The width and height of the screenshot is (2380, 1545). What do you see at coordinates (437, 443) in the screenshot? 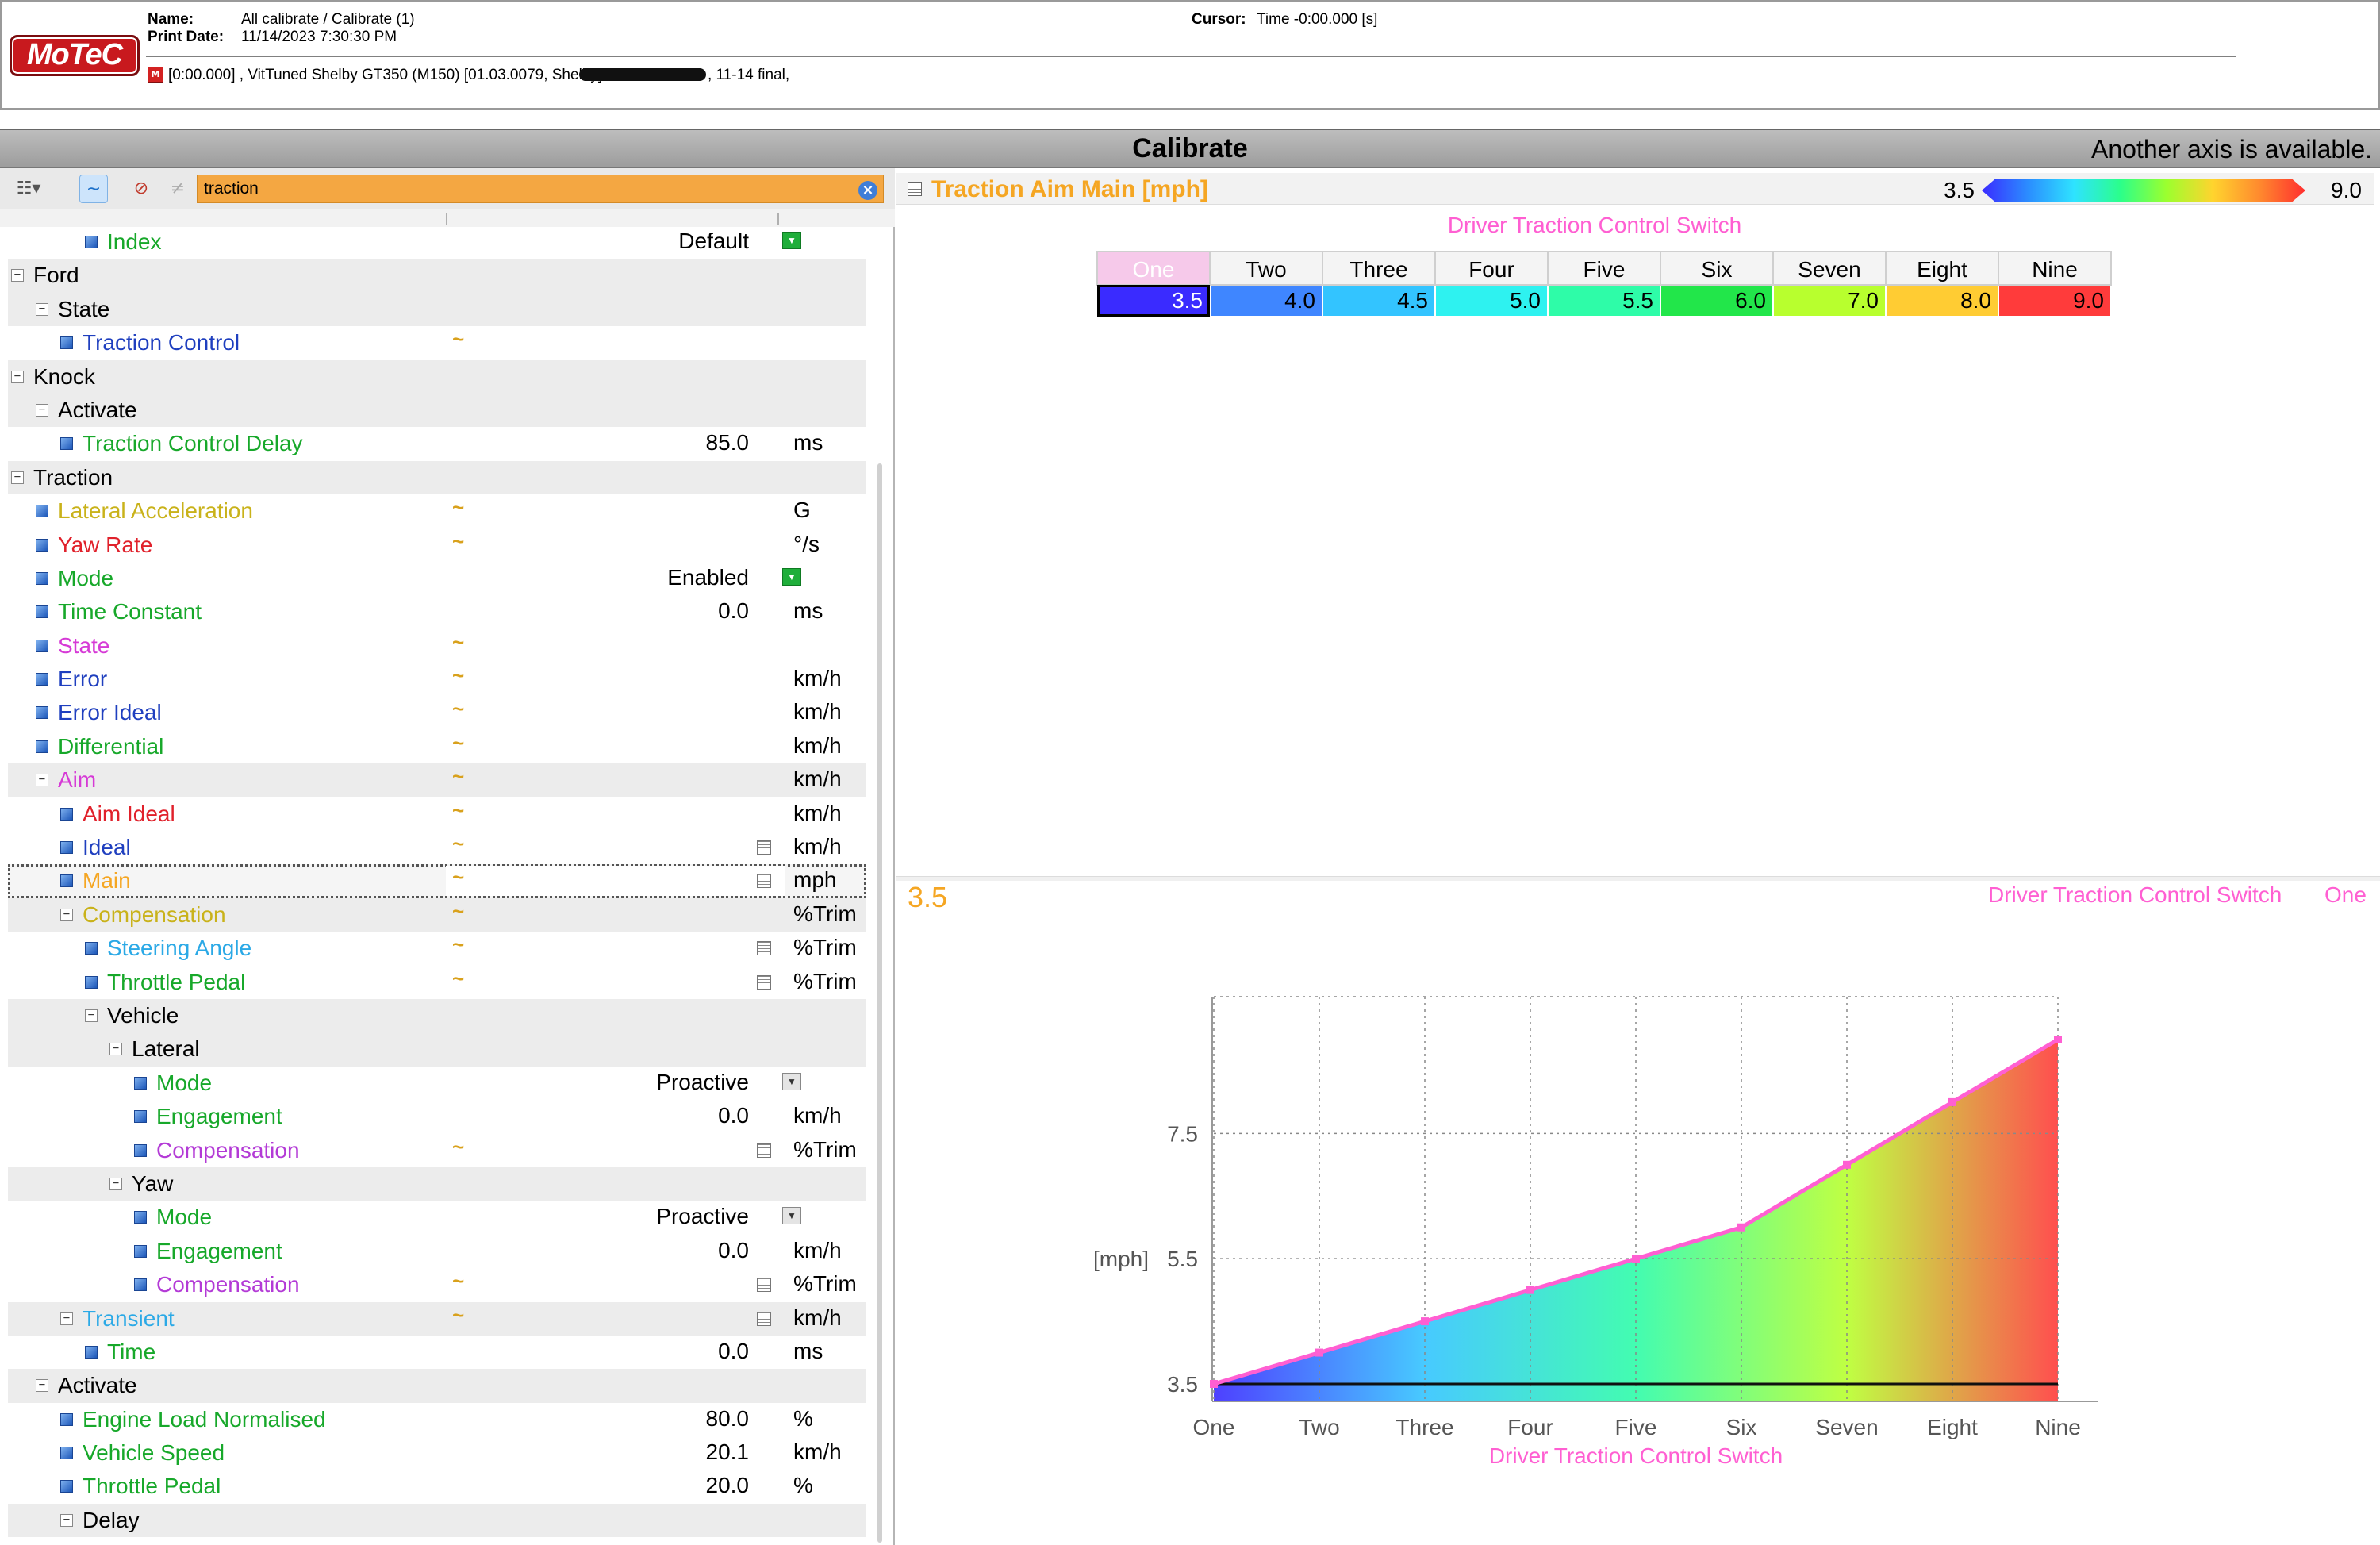
I see `tree-row: Traction Control Delay 85.0 ms` at bounding box center [437, 443].